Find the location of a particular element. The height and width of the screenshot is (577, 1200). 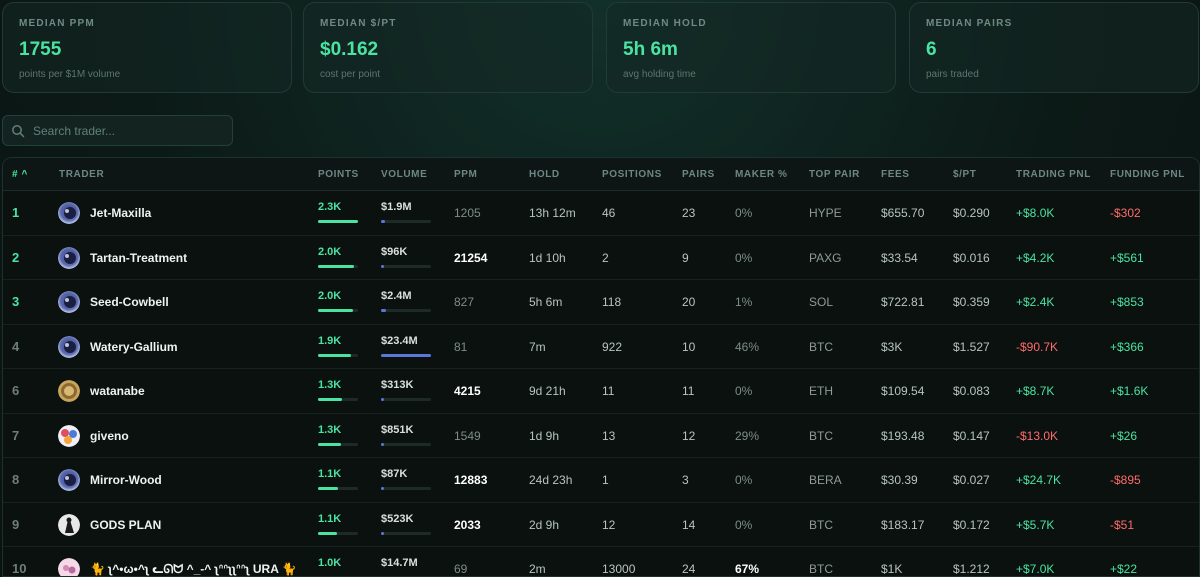

per-point-cell: $1.527 is located at coordinates (971, 346).